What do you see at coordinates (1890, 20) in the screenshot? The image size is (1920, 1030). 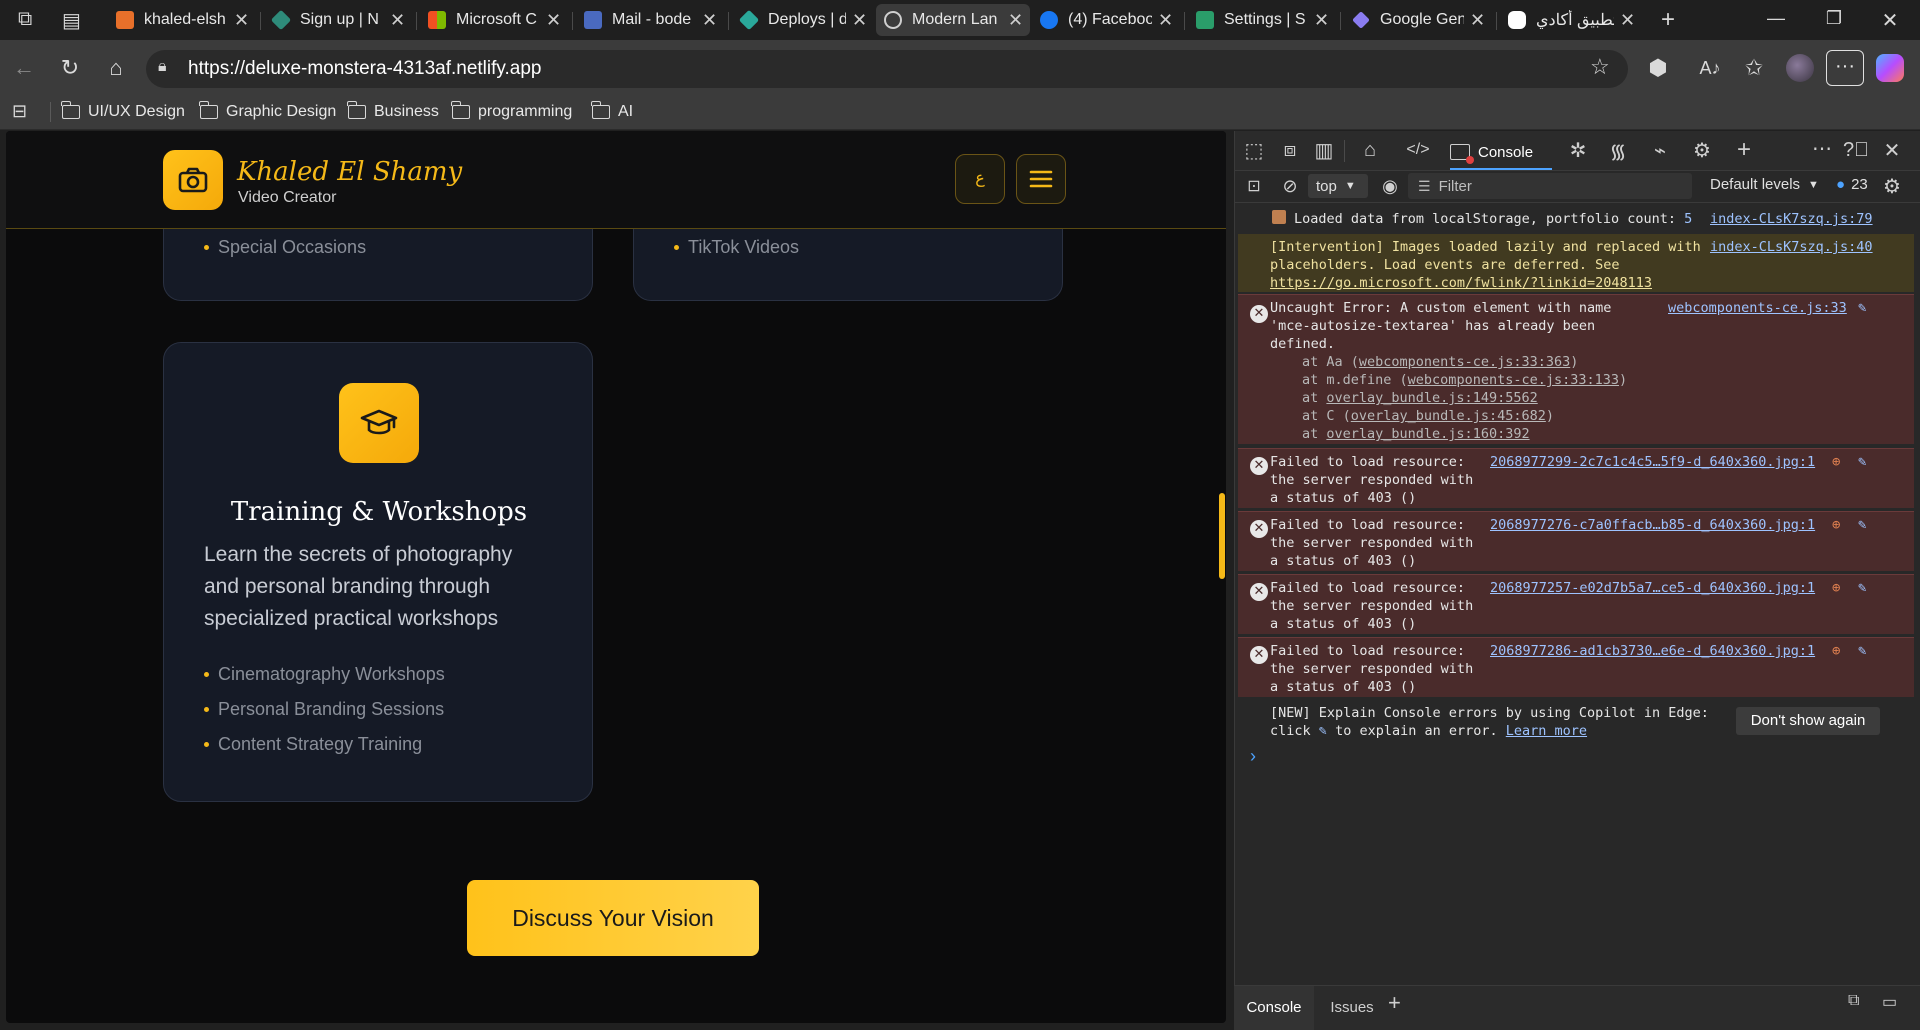 I see `close-window-icon: ✕` at bounding box center [1890, 20].